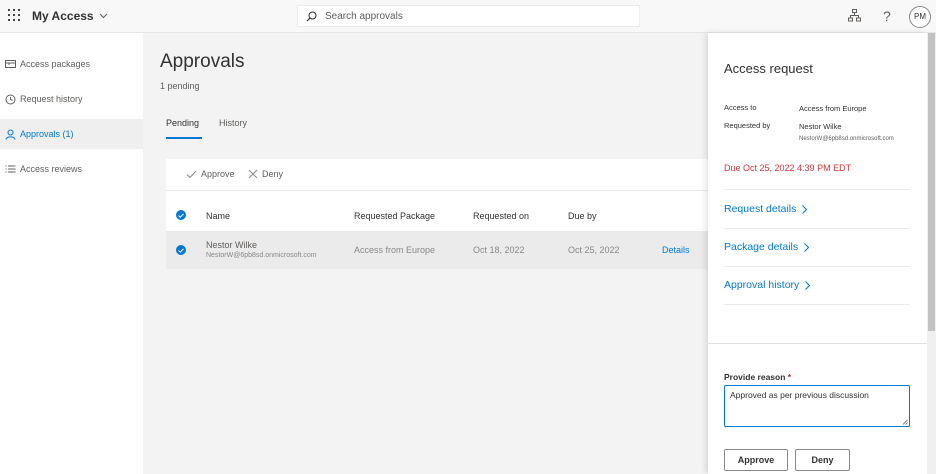 The height and width of the screenshot is (474, 936). What do you see at coordinates (788, 168) in the screenshot?
I see `due-date: Due Oct 25, 2022 4:39 PM EDT` at bounding box center [788, 168].